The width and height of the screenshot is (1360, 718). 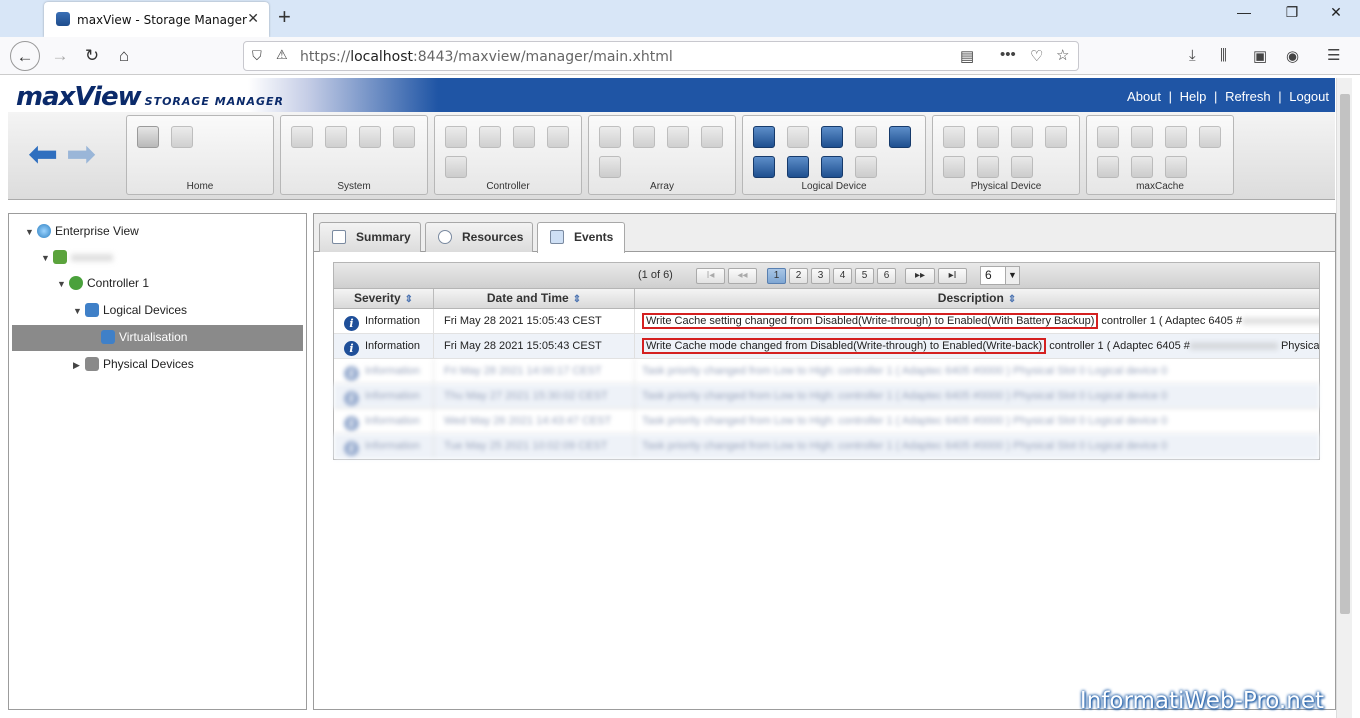 I want to click on physical-device-flash-icon, so click(x=988, y=167).